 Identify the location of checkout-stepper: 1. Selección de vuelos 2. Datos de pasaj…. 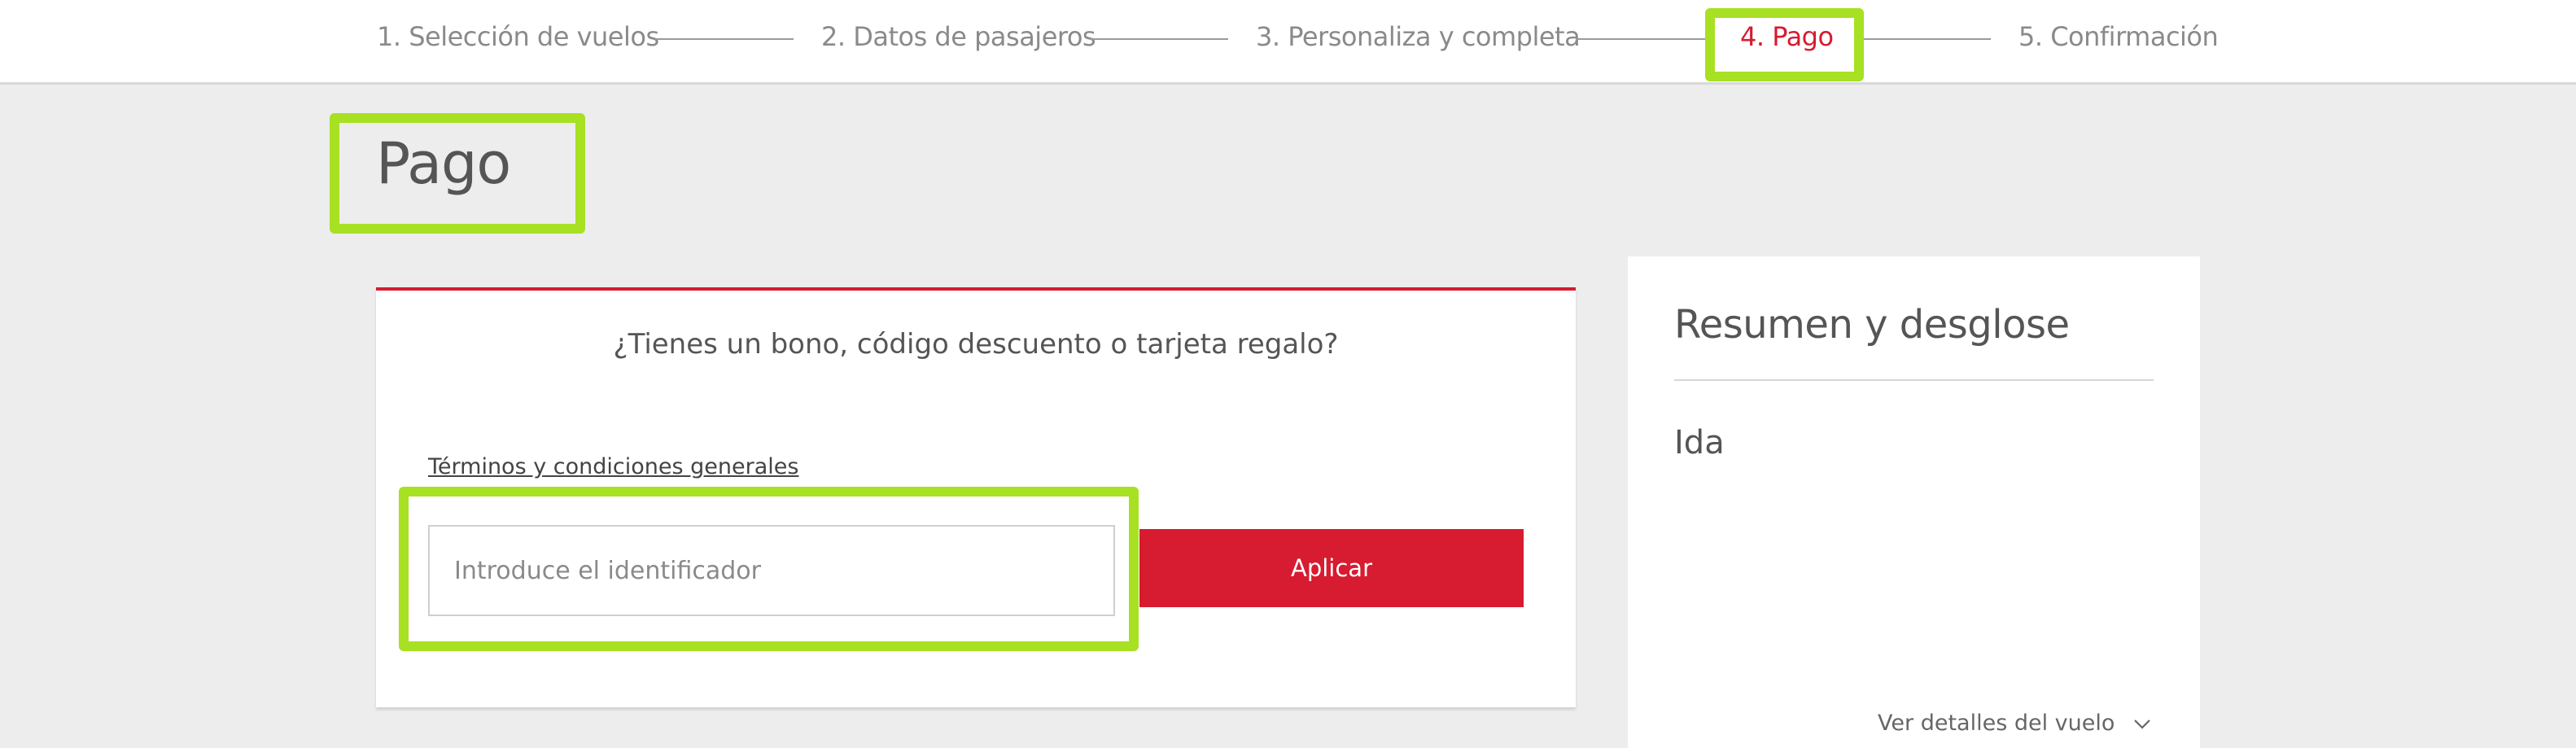
(1288, 42).